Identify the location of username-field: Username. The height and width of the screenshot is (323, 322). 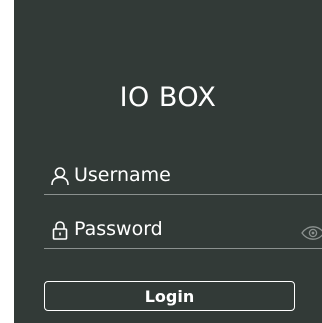
(183, 176).